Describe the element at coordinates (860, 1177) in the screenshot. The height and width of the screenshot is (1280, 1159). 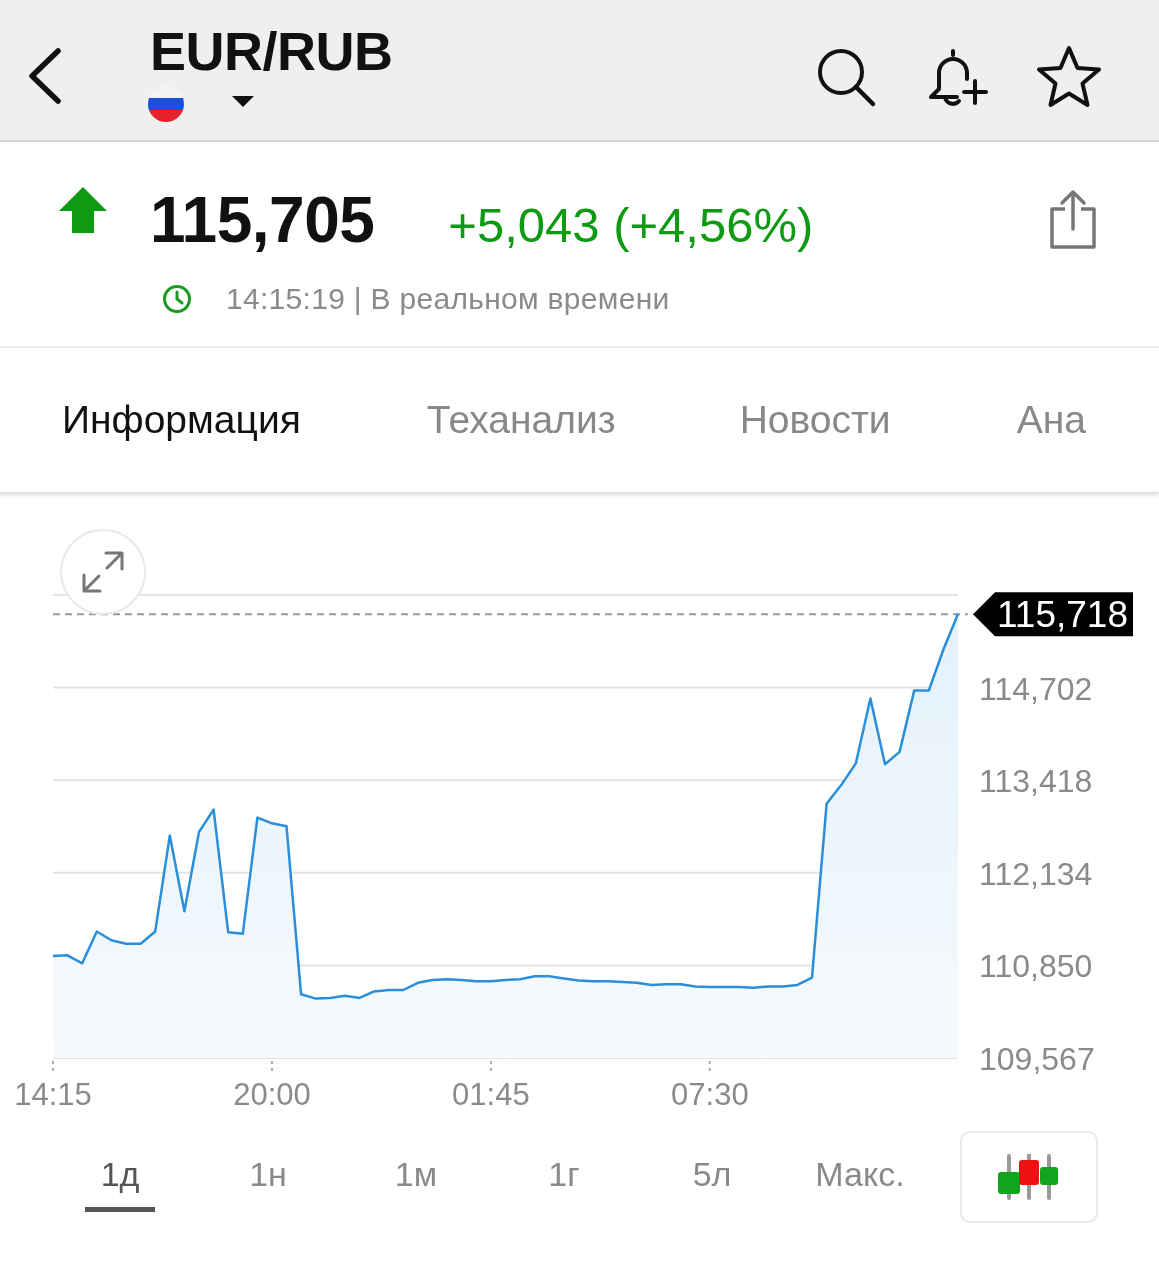
I see `period-tab: Макс.` at that location.